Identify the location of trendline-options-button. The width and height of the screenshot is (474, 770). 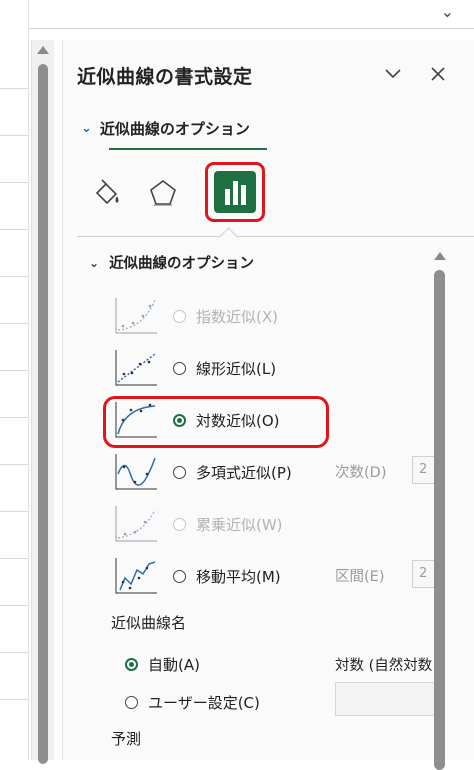
(235, 192).